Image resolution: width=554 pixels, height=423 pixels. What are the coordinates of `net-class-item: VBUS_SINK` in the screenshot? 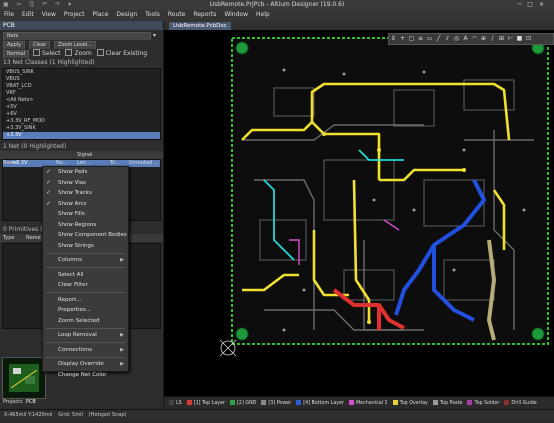 It's located at (81, 72).